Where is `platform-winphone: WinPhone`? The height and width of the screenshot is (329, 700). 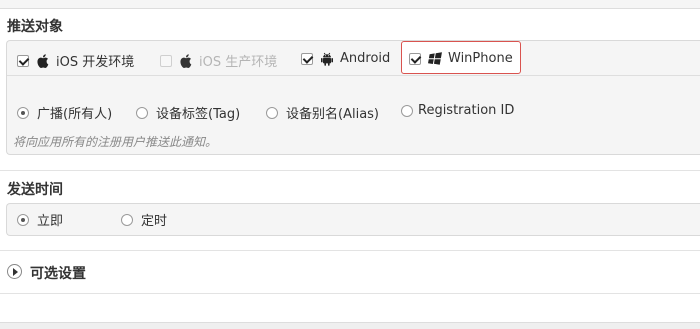
platform-winphone: WinPhone is located at coordinates (461, 58).